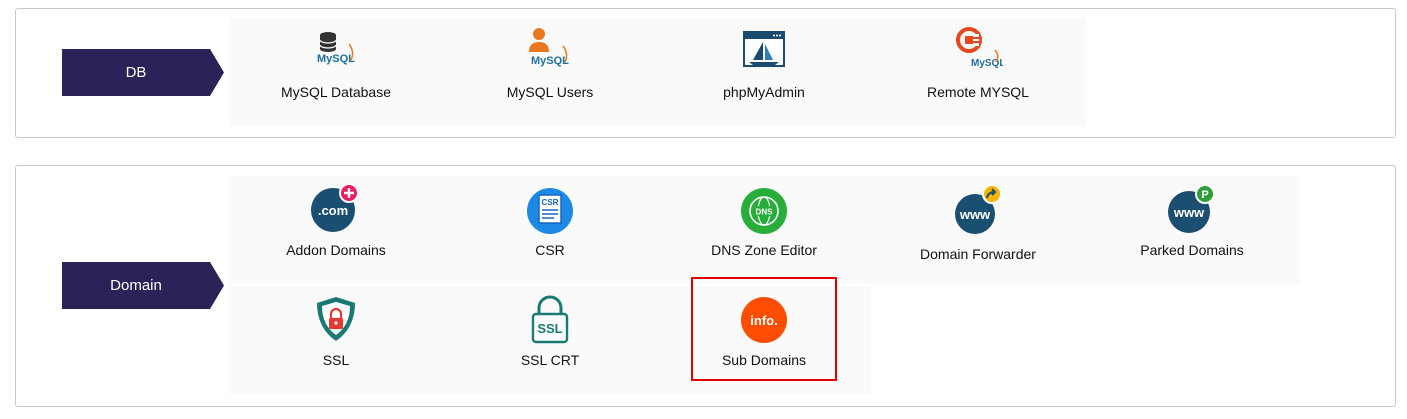 The width and height of the screenshot is (1407, 419). I want to click on tile-label: Sub Domains, so click(764, 360).